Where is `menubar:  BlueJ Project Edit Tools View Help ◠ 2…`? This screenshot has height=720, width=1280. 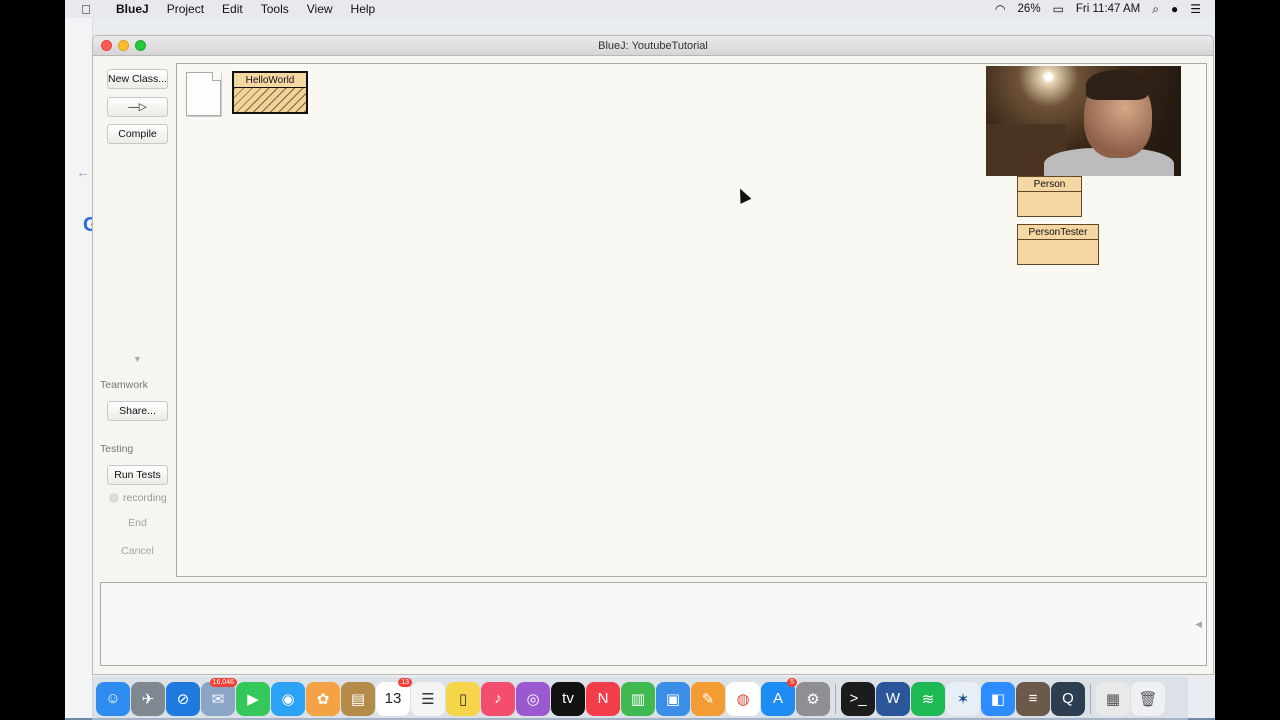
menubar:  BlueJ Project Edit Tools View Help ◠ 2… is located at coordinates (640, 9).